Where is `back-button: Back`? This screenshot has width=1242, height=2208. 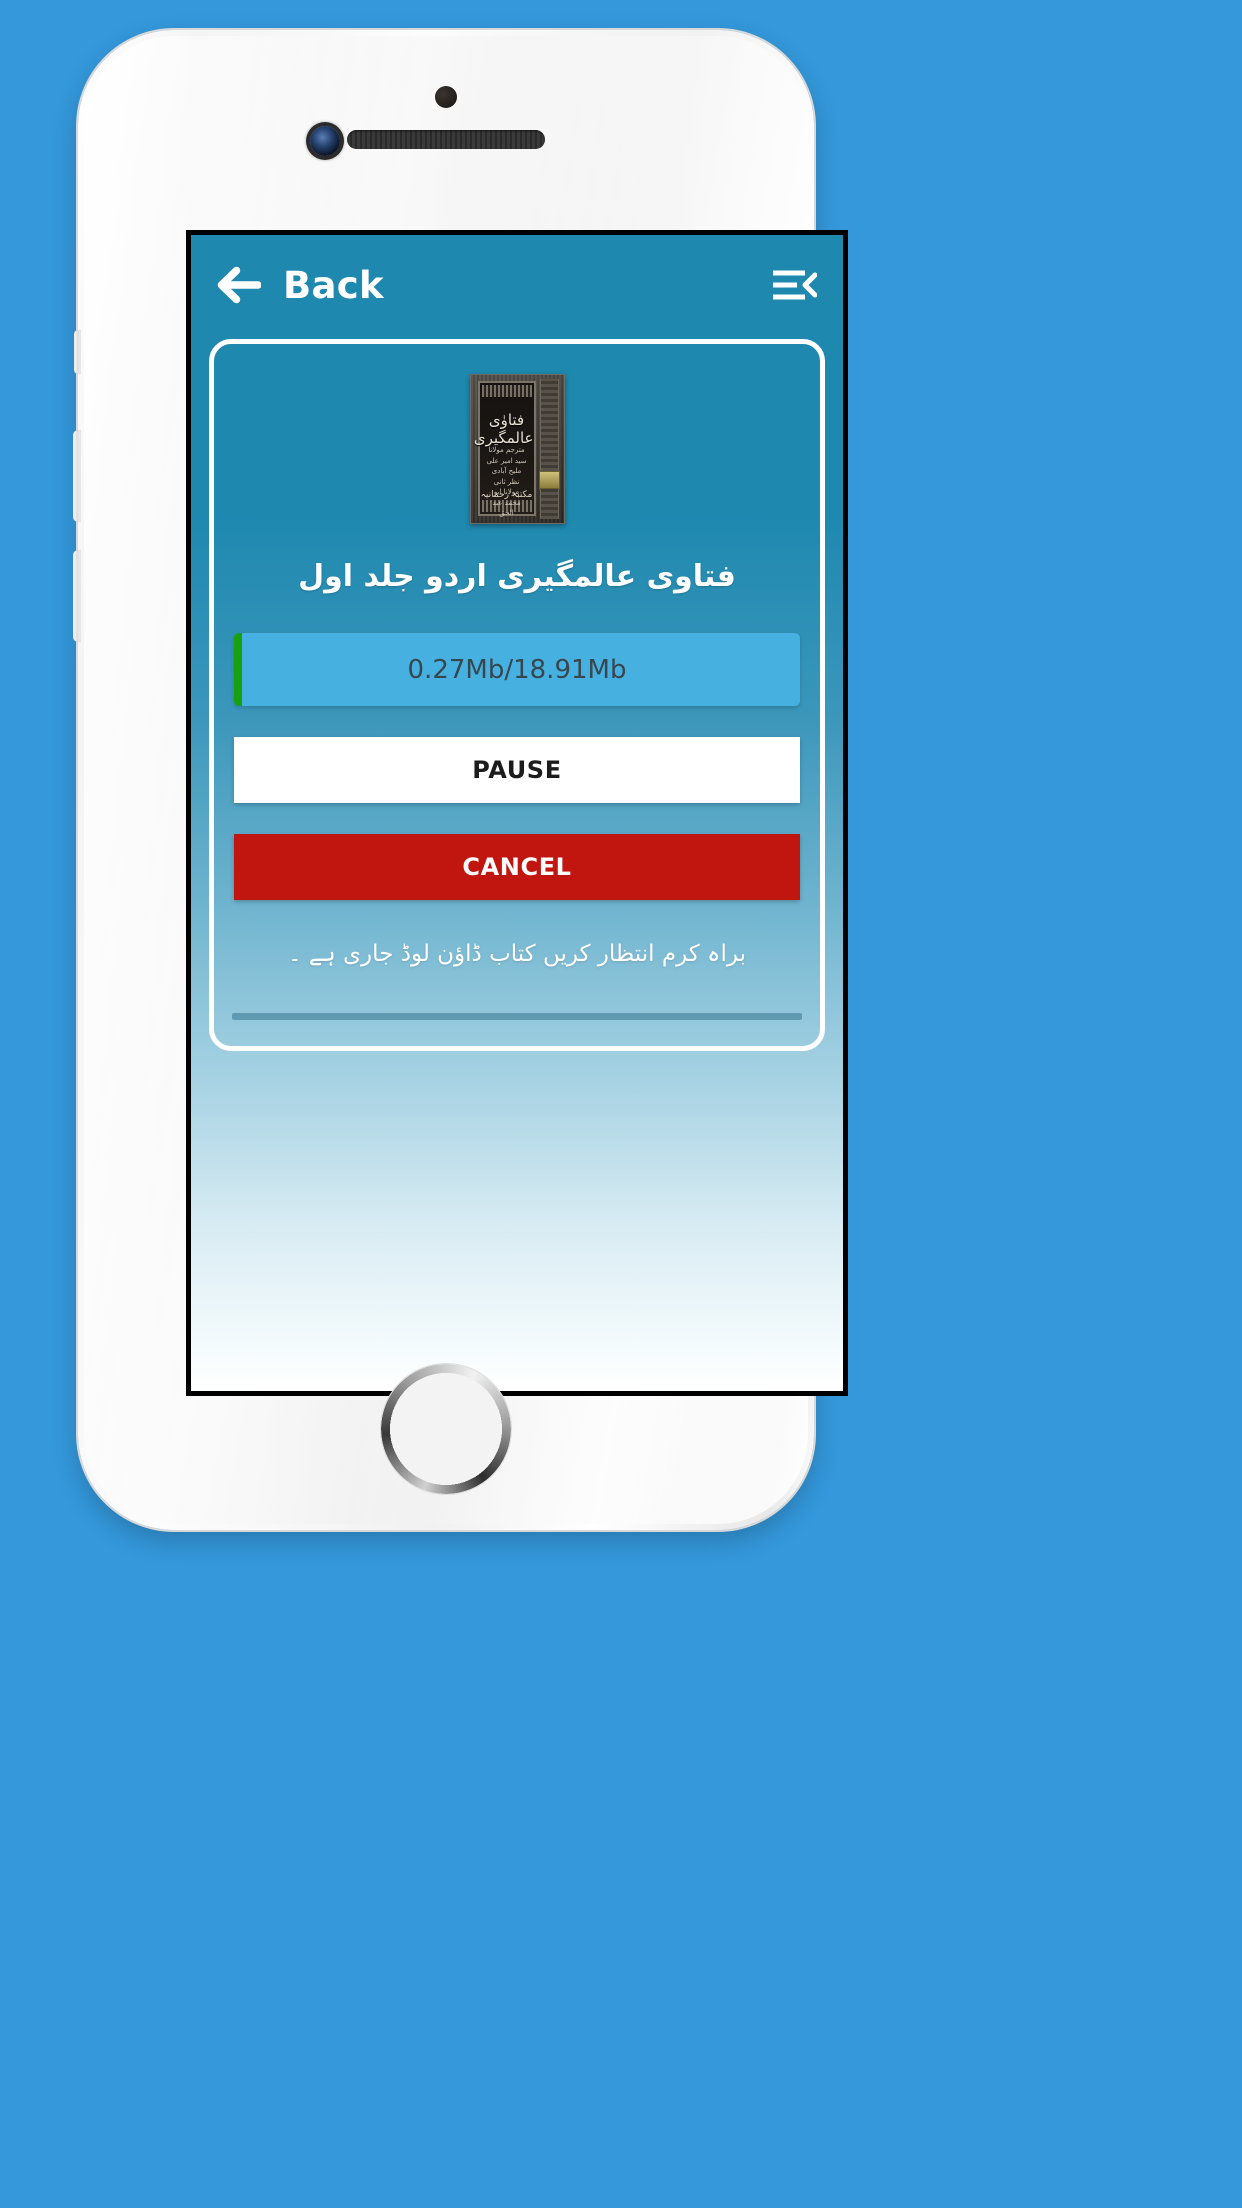 back-button: Back is located at coordinates (299, 285).